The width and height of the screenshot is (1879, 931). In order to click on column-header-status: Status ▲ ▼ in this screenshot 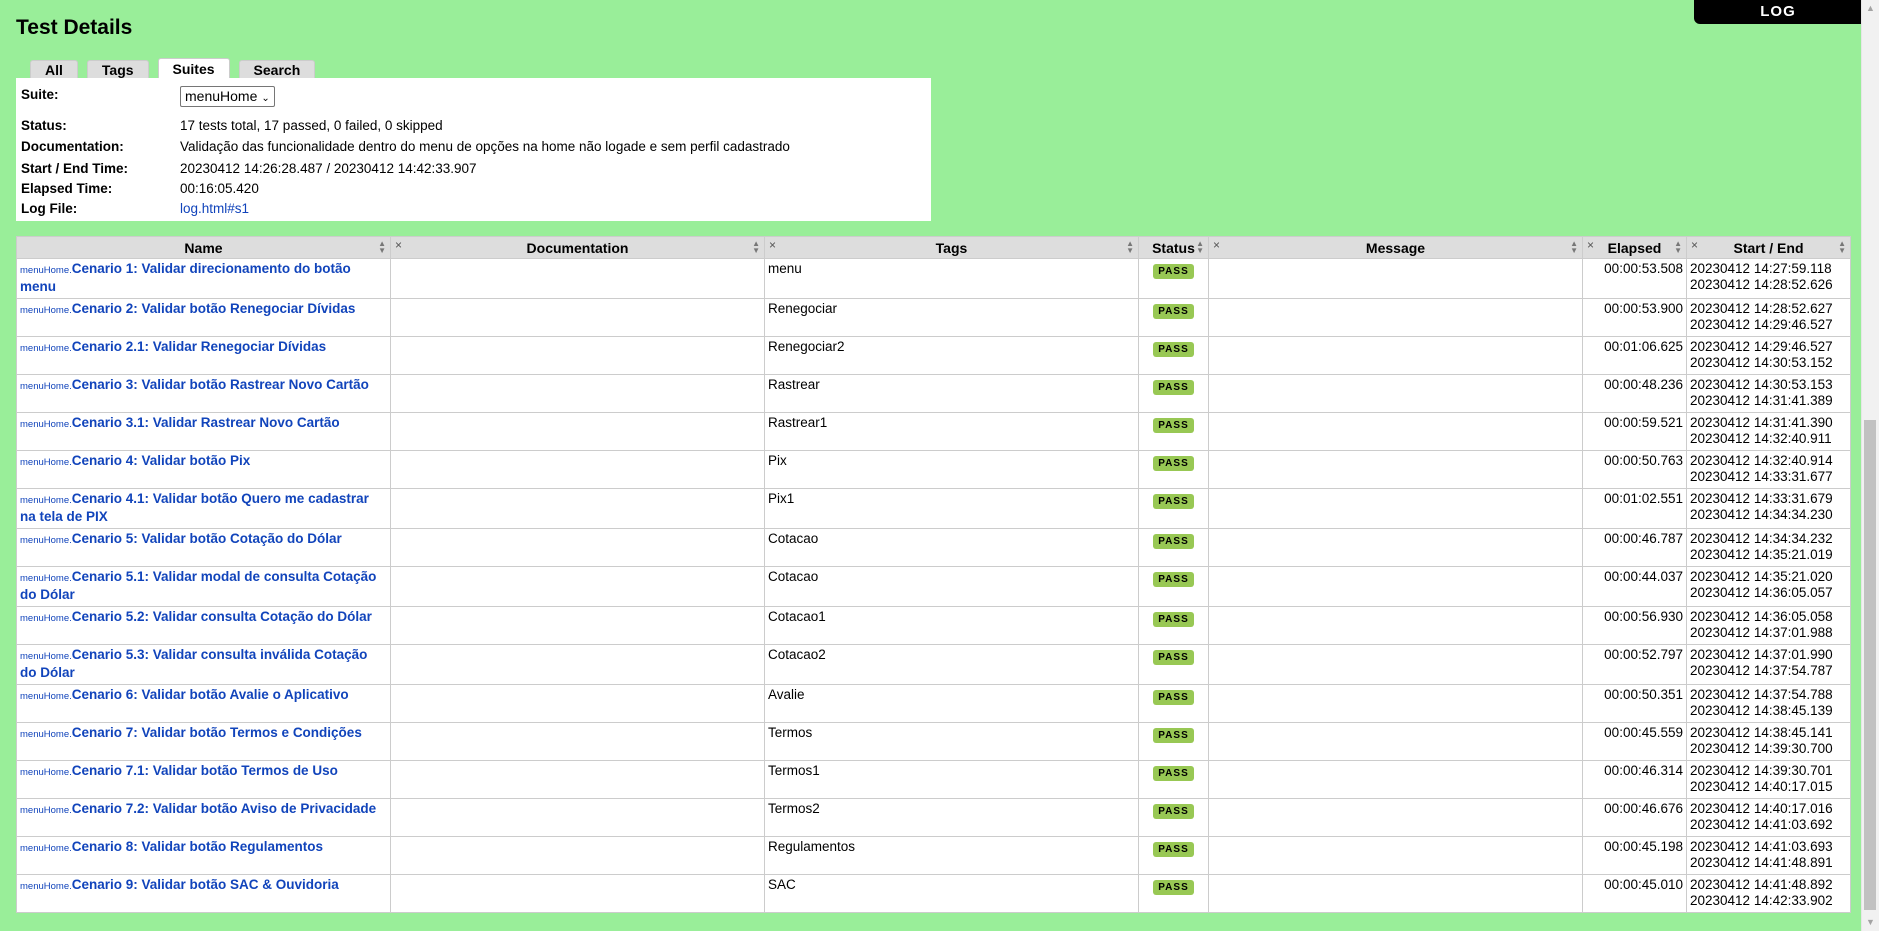, I will do `click(1173, 247)`.